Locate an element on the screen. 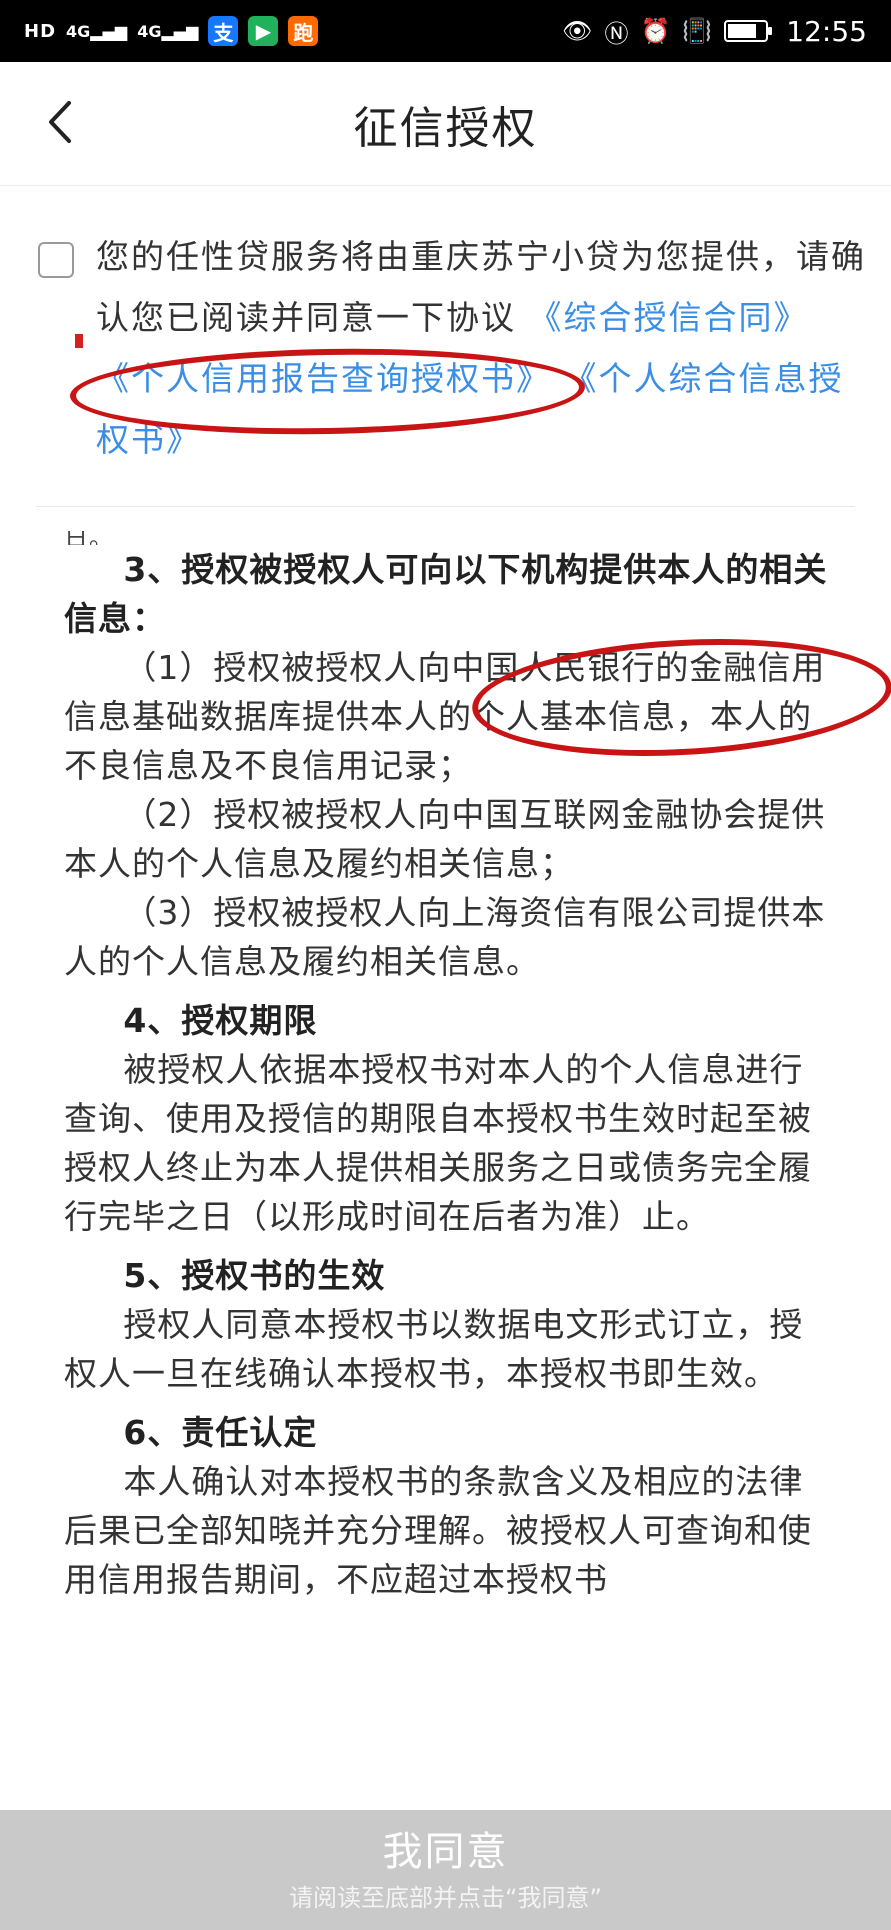  credit-report-authorization-link: 《个人信用报告查询授权书》 is located at coordinates (323, 378).